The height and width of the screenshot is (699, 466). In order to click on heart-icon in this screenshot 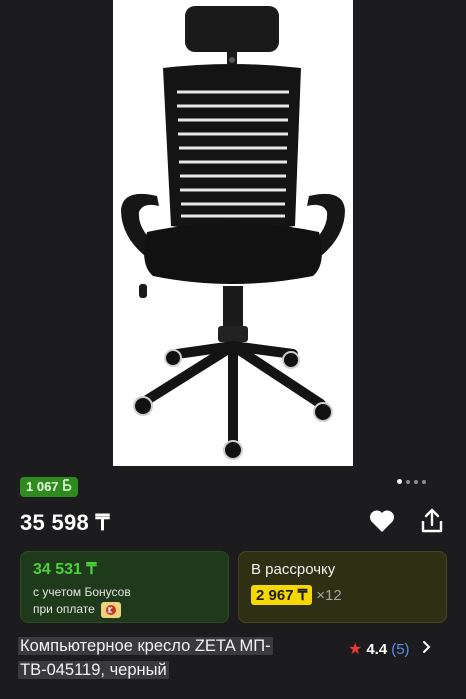, I will do `click(382, 523)`.